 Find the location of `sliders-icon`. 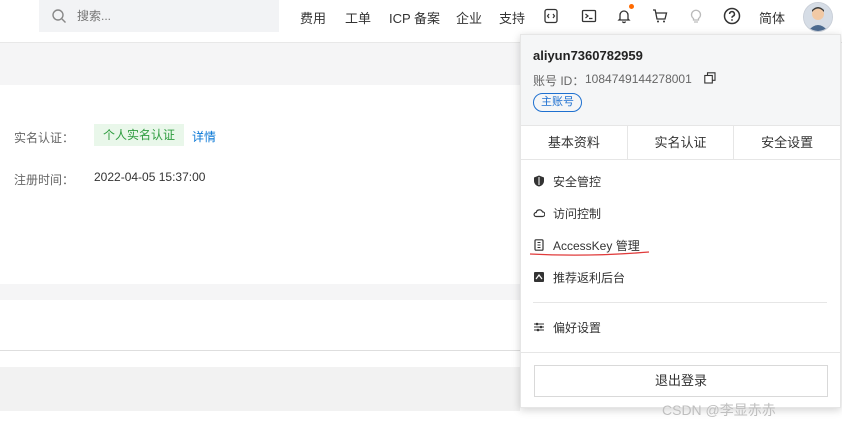

sliders-icon is located at coordinates (539, 327).